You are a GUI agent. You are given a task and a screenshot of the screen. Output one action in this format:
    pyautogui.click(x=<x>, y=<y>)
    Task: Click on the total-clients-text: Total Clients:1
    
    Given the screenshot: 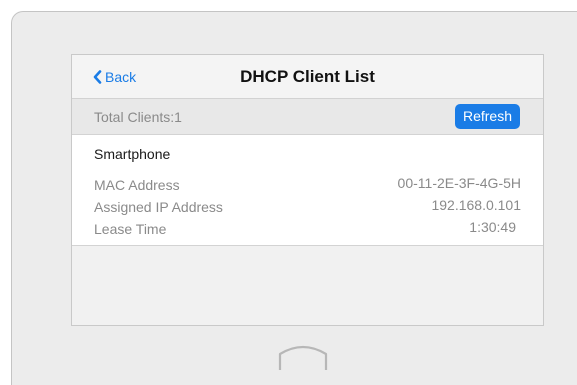 What is the action you would take?
    pyautogui.click(x=138, y=117)
    